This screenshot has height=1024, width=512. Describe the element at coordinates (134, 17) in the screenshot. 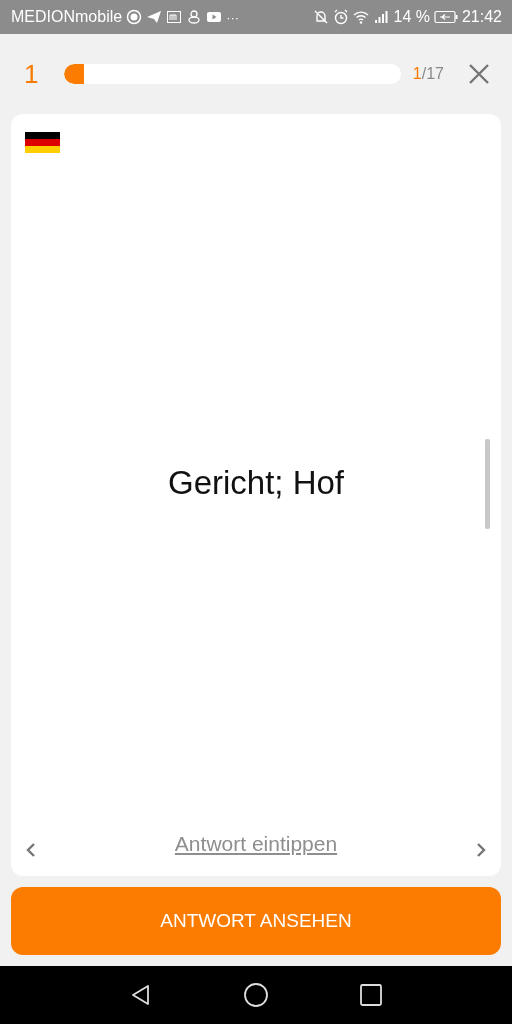

I see `circle-icon` at that location.